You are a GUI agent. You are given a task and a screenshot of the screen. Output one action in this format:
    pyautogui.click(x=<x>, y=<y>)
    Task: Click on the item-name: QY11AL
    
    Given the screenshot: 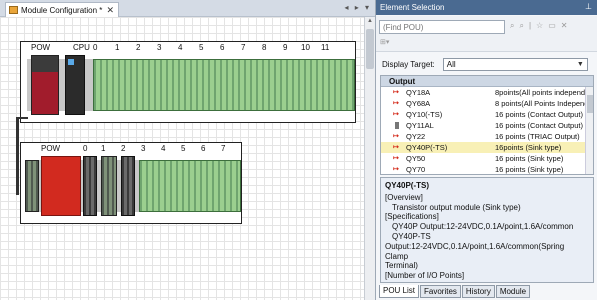 What is the action you would take?
    pyautogui.click(x=420, y=125)
    